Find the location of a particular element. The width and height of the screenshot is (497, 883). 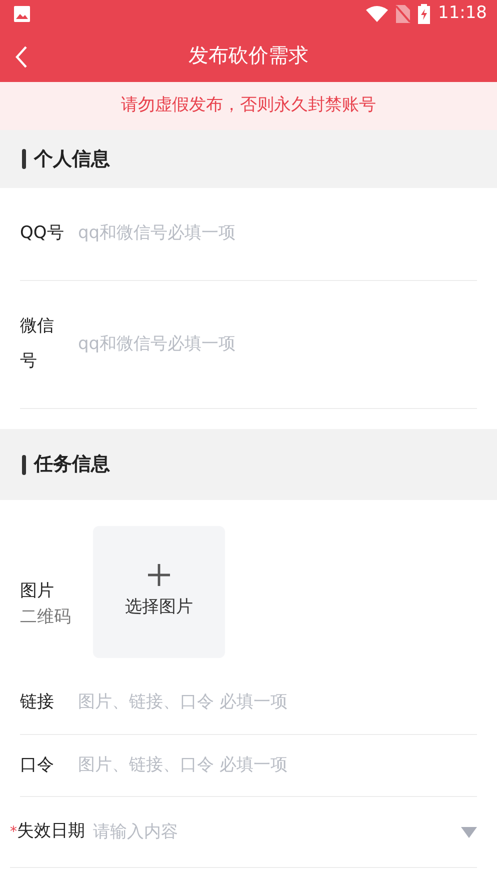

image-icon is located at coordinates (22, 14).